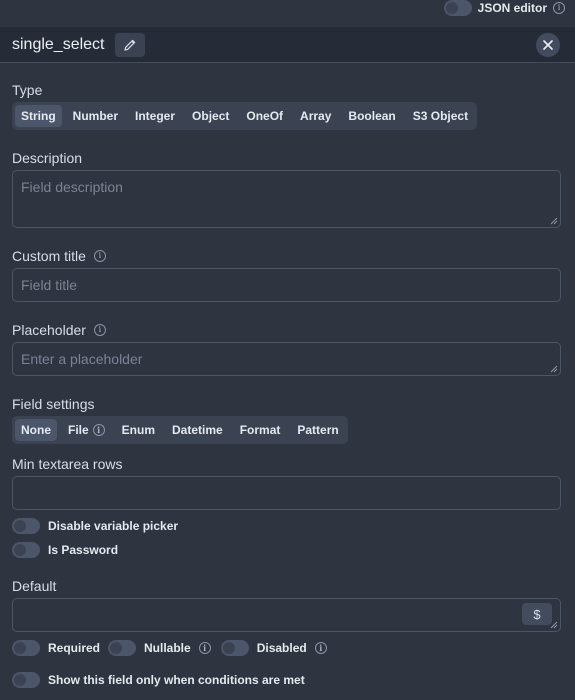 This screenshot has width=575, height=700. I want to click on placeholder-label: Placeholder i, so click(59, 330).